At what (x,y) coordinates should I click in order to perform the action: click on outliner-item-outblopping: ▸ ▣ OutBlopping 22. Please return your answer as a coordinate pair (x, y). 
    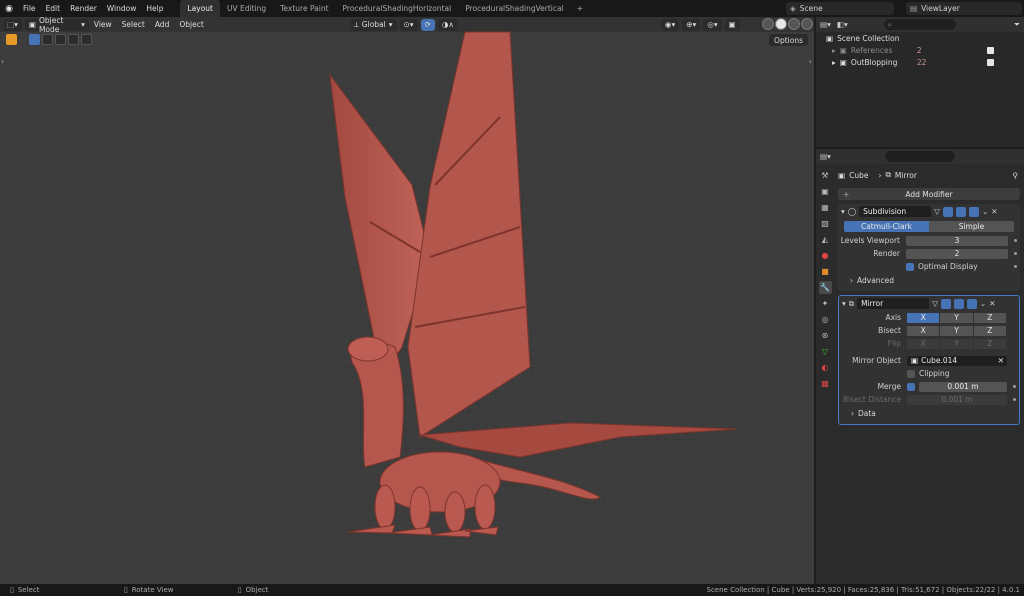
    Looking at the image, I should click on (920, 62).